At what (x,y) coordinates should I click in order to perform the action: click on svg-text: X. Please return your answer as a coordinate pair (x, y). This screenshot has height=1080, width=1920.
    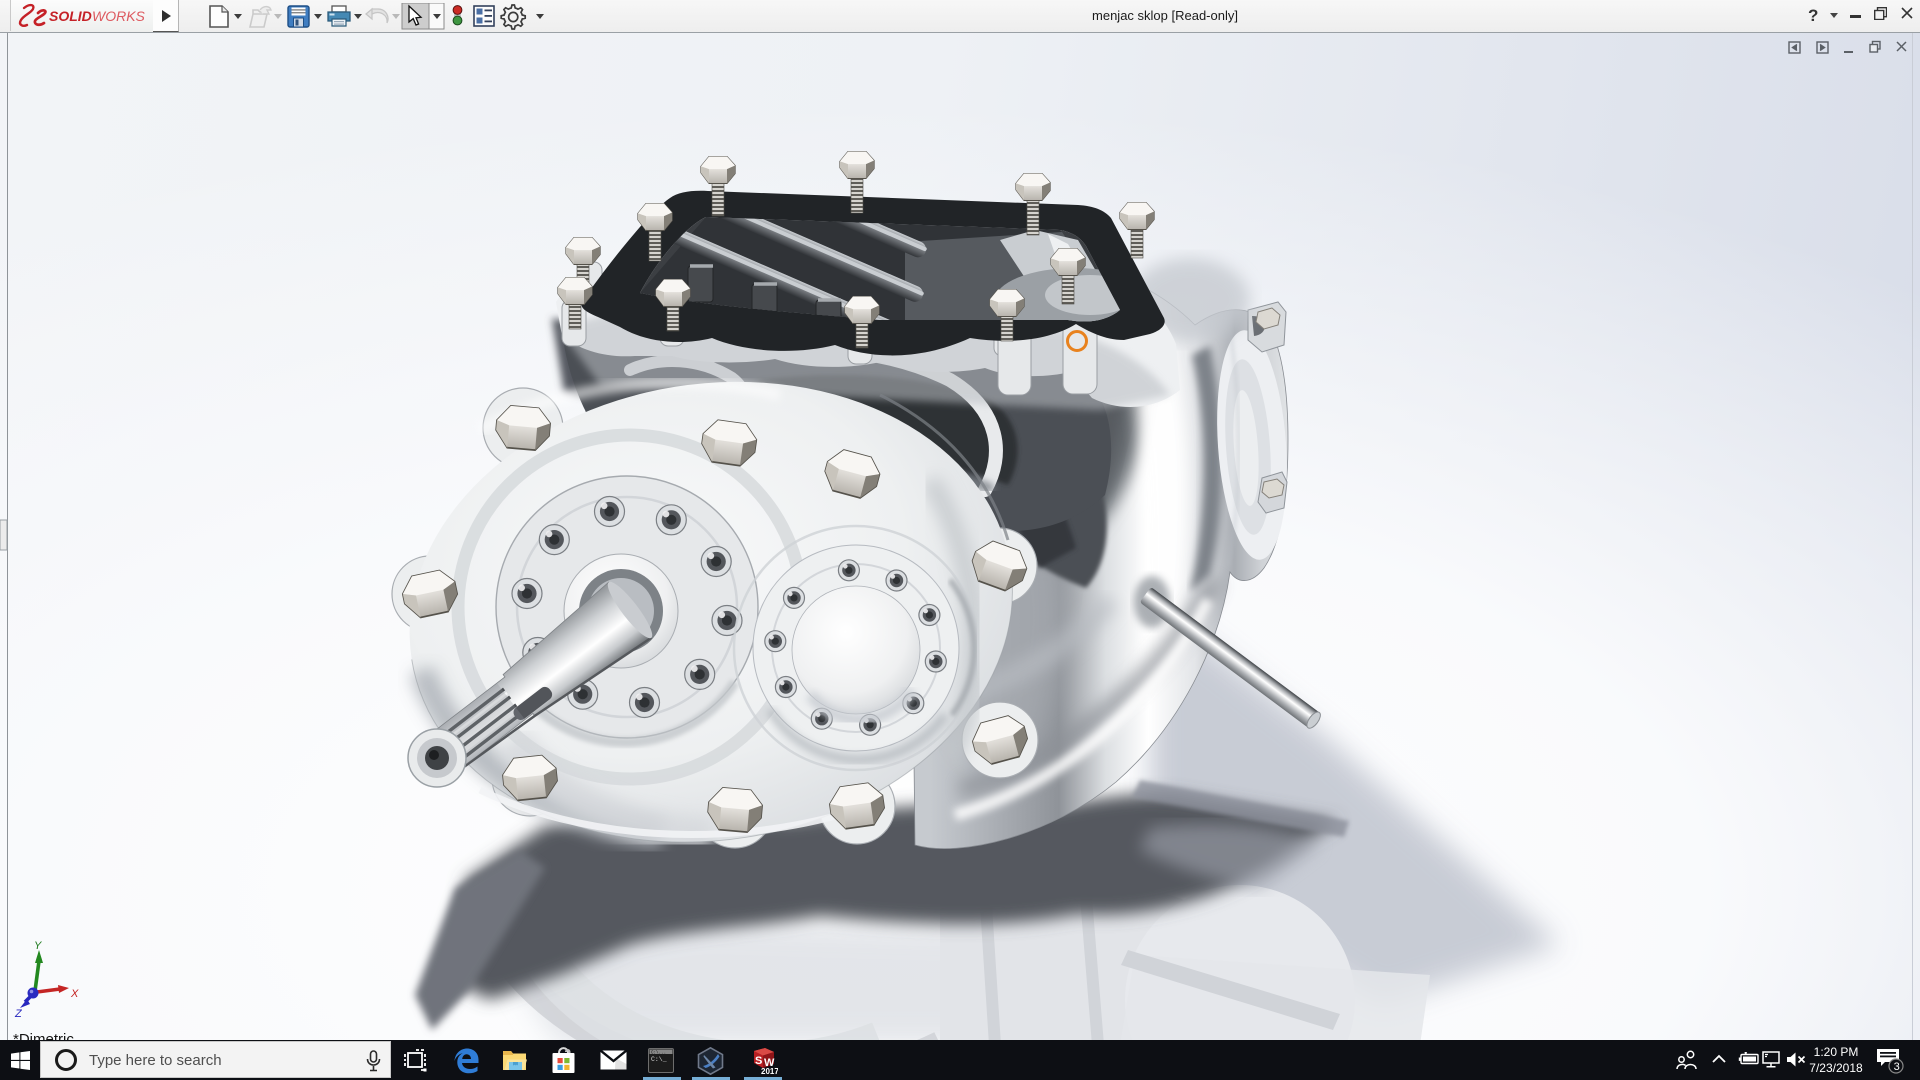
    Looking at the image, I should click on (74, 994).